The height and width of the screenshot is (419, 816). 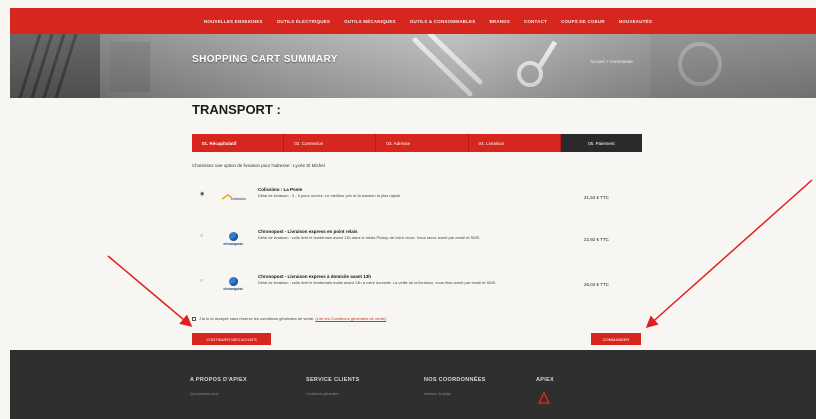 I want to click on apiex-logo-icon, so click(x=544, y=398).